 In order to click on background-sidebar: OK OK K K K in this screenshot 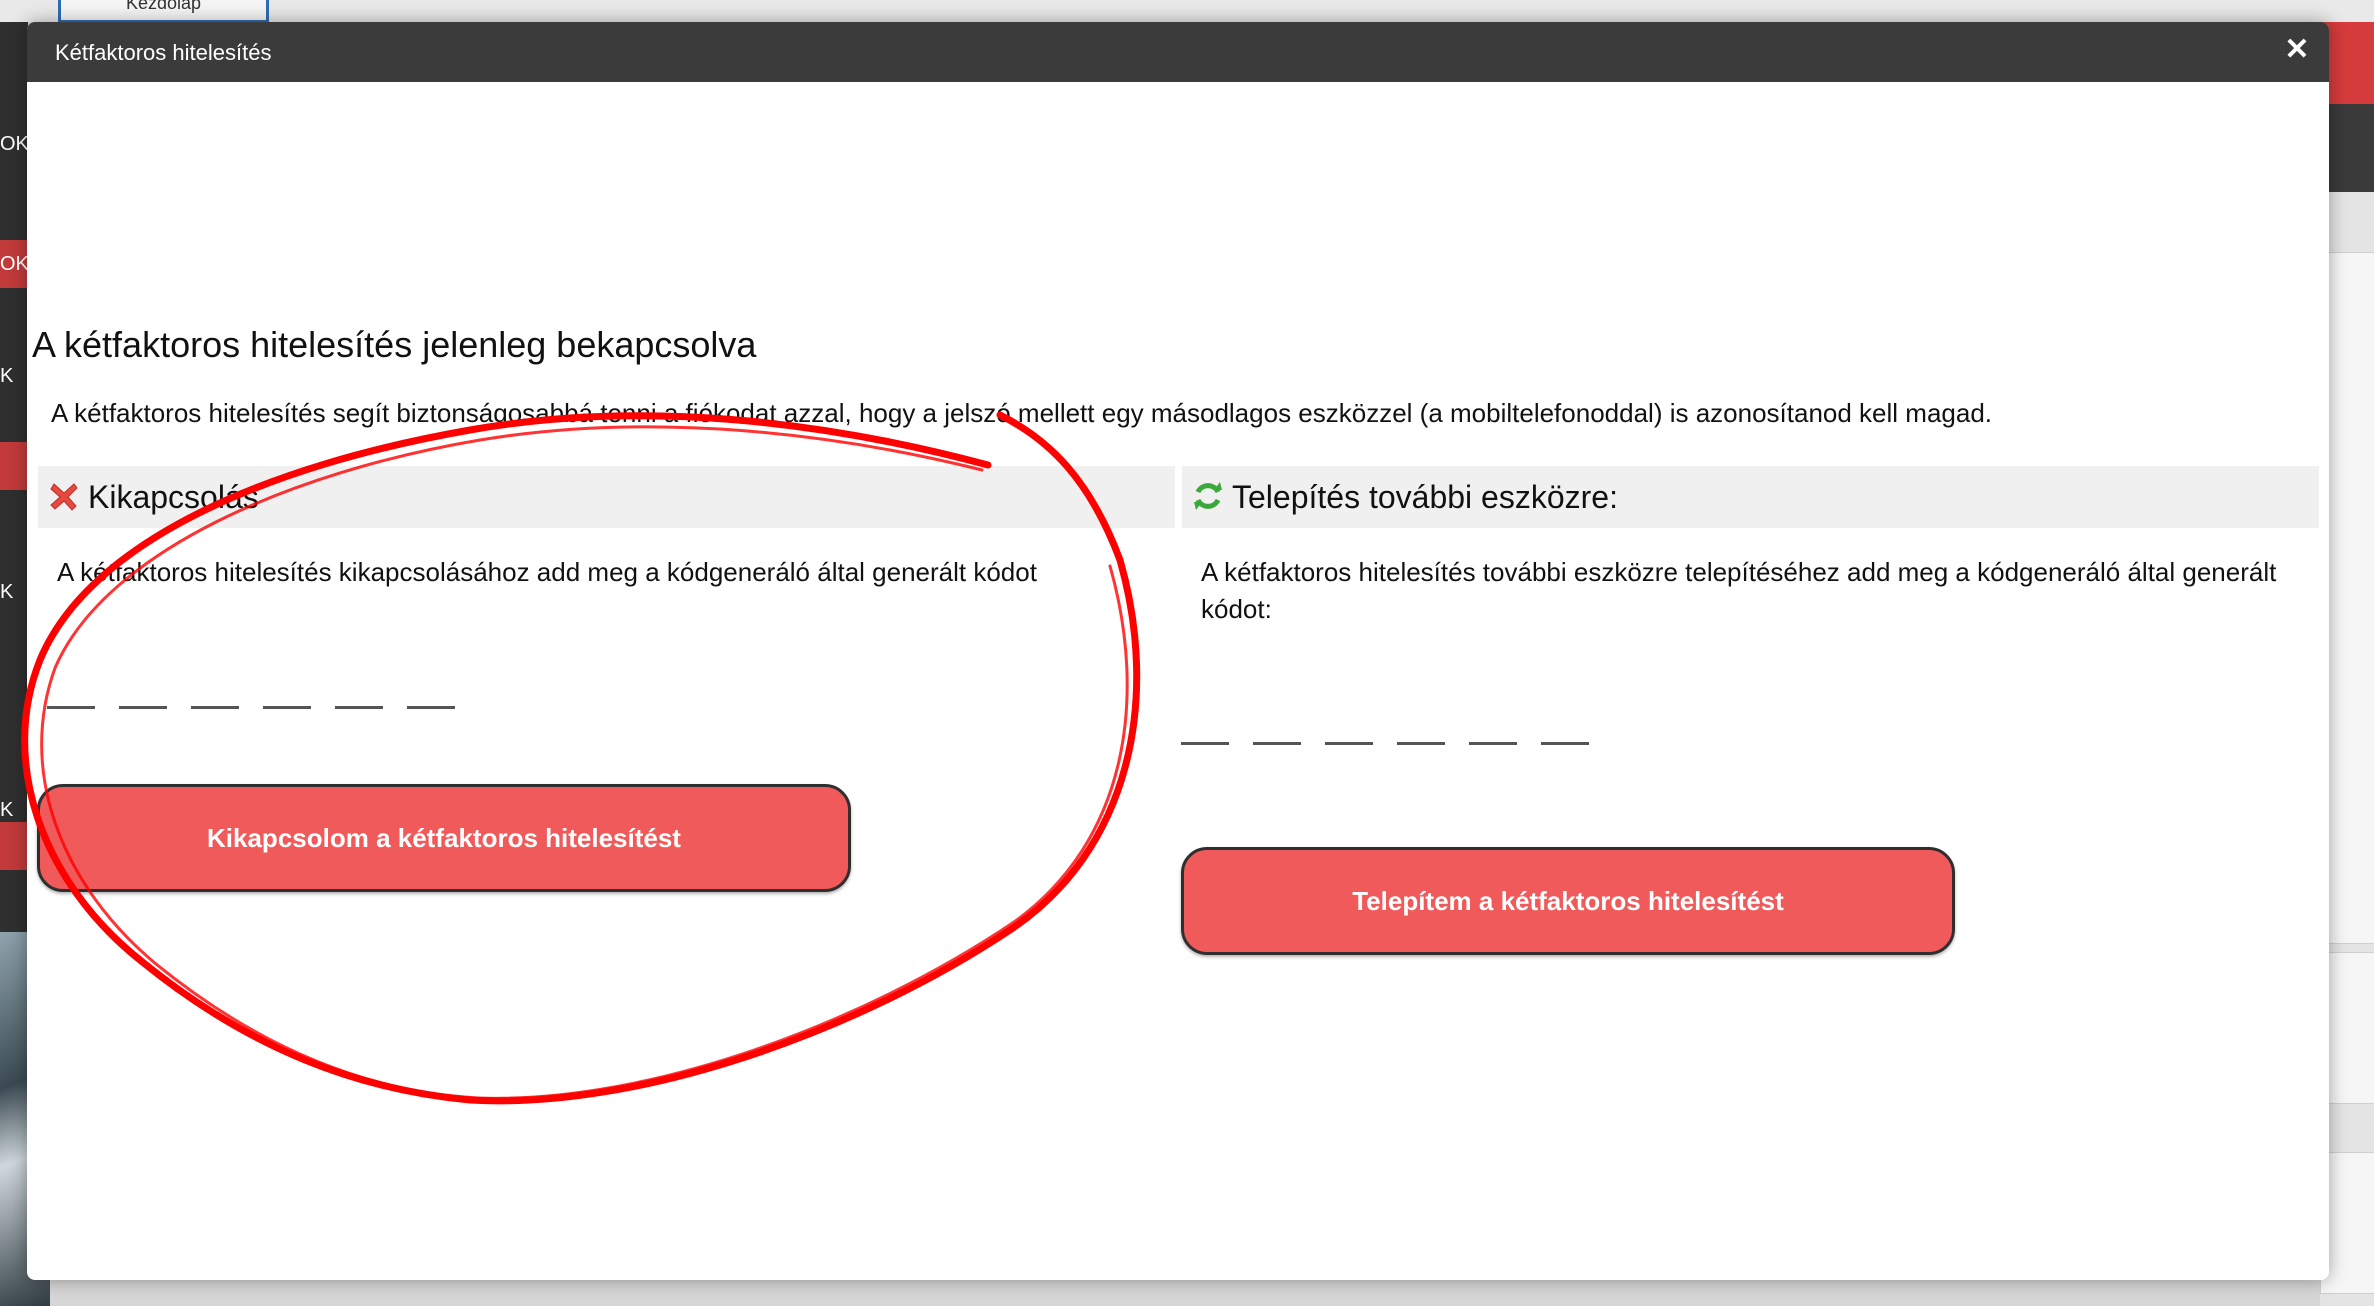, I will do `click(25, 664)`.